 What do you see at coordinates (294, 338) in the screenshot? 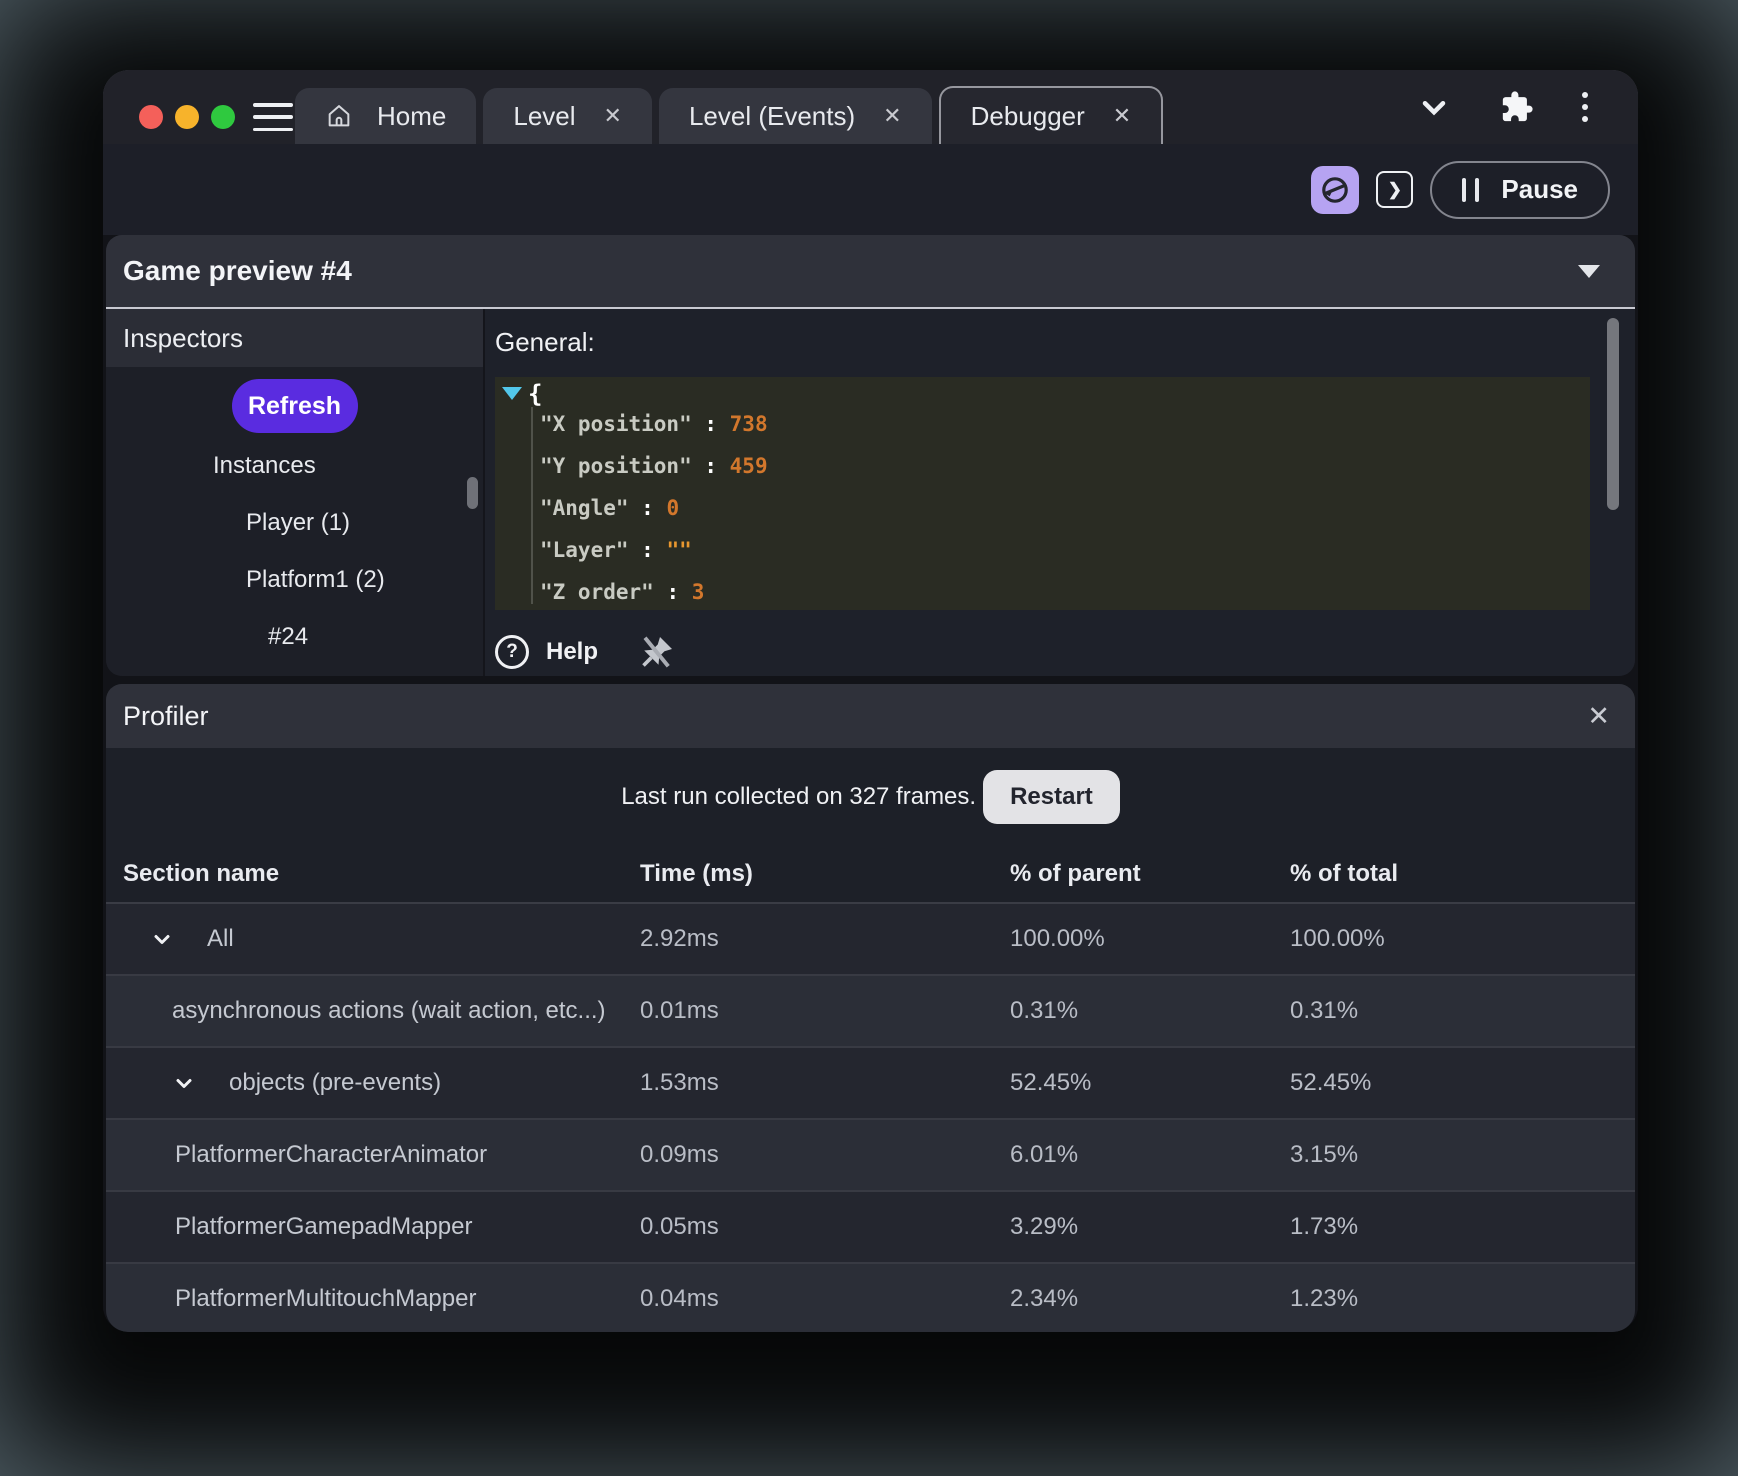
I see `inspectors-header: Inspectors` at bounding box center [294, 338].